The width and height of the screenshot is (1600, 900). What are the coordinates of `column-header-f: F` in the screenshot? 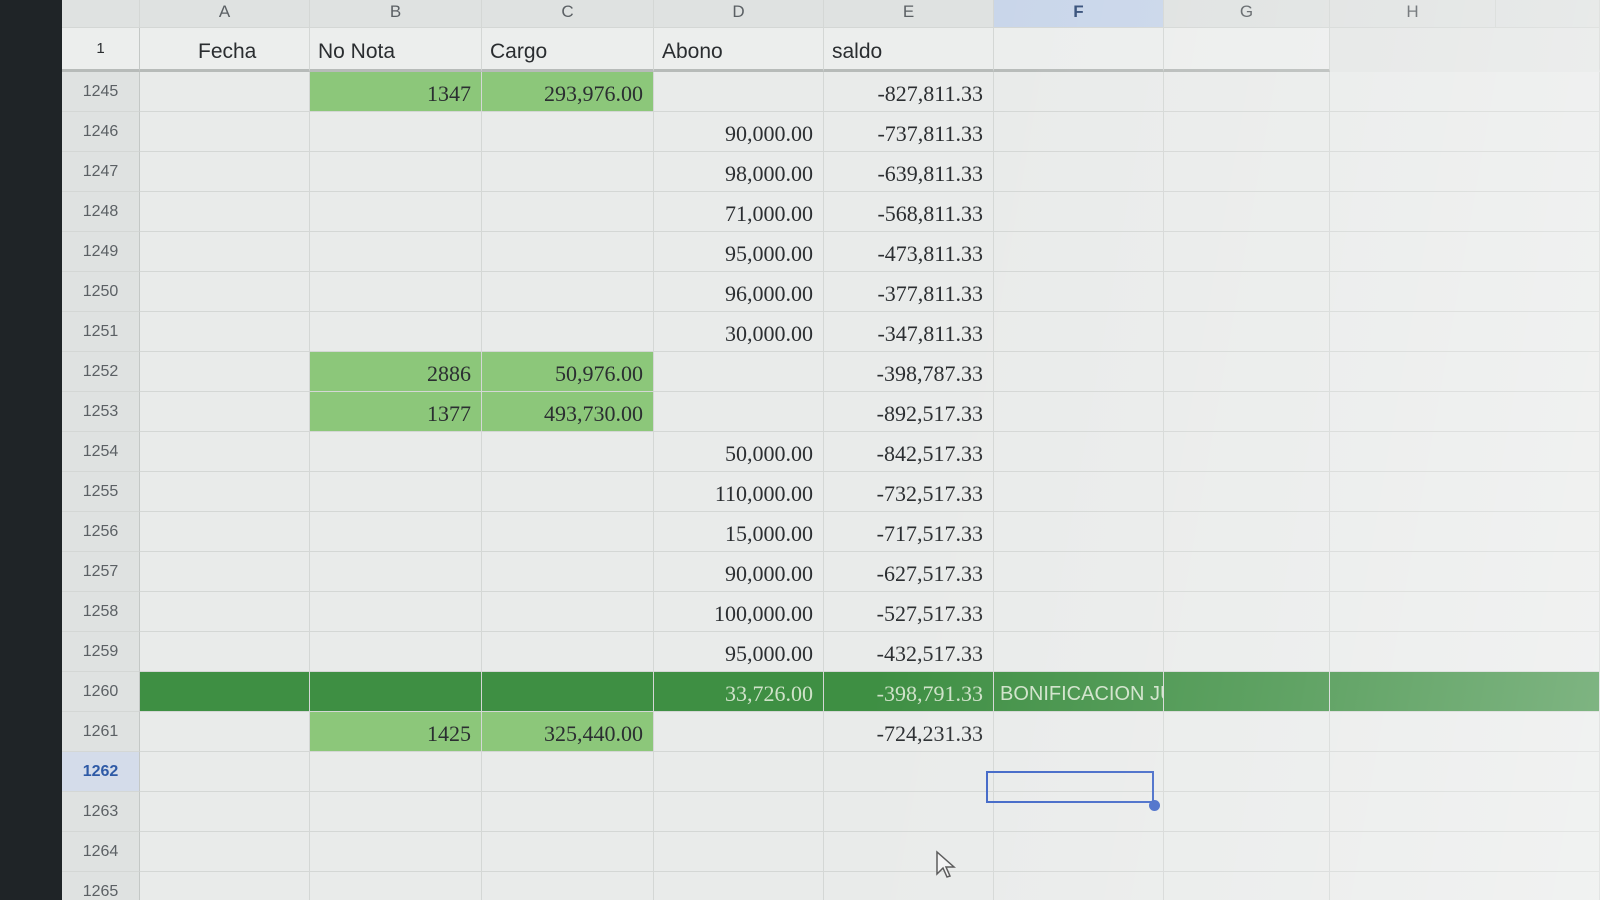 It's located at (1079, 14).